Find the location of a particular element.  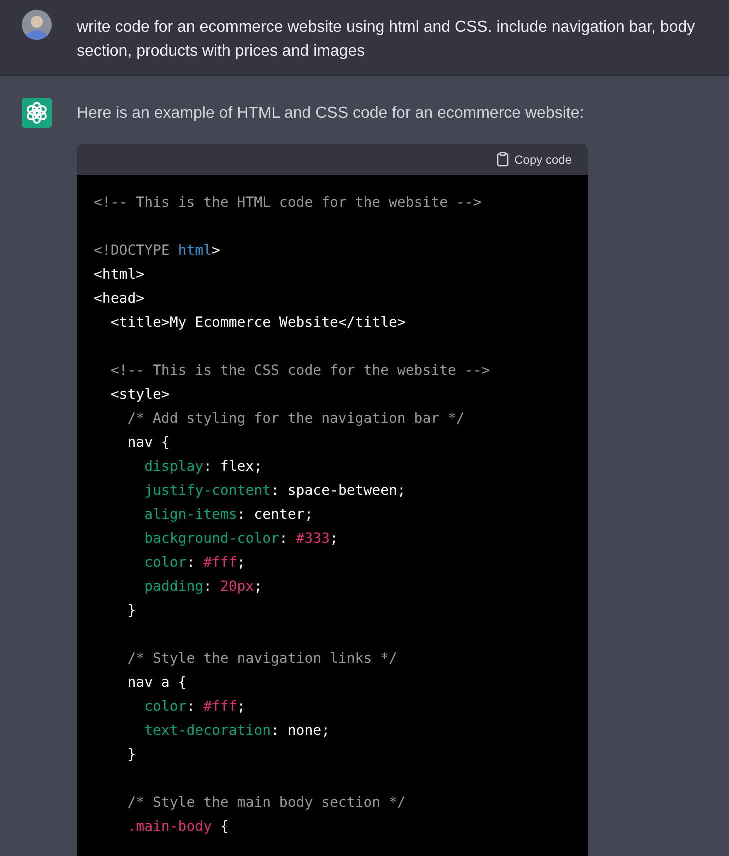

user-message: write code for an ecommerce website using html and CSS. include navigation bar, body section, products with prices and images is located at coordinates (386, 40).